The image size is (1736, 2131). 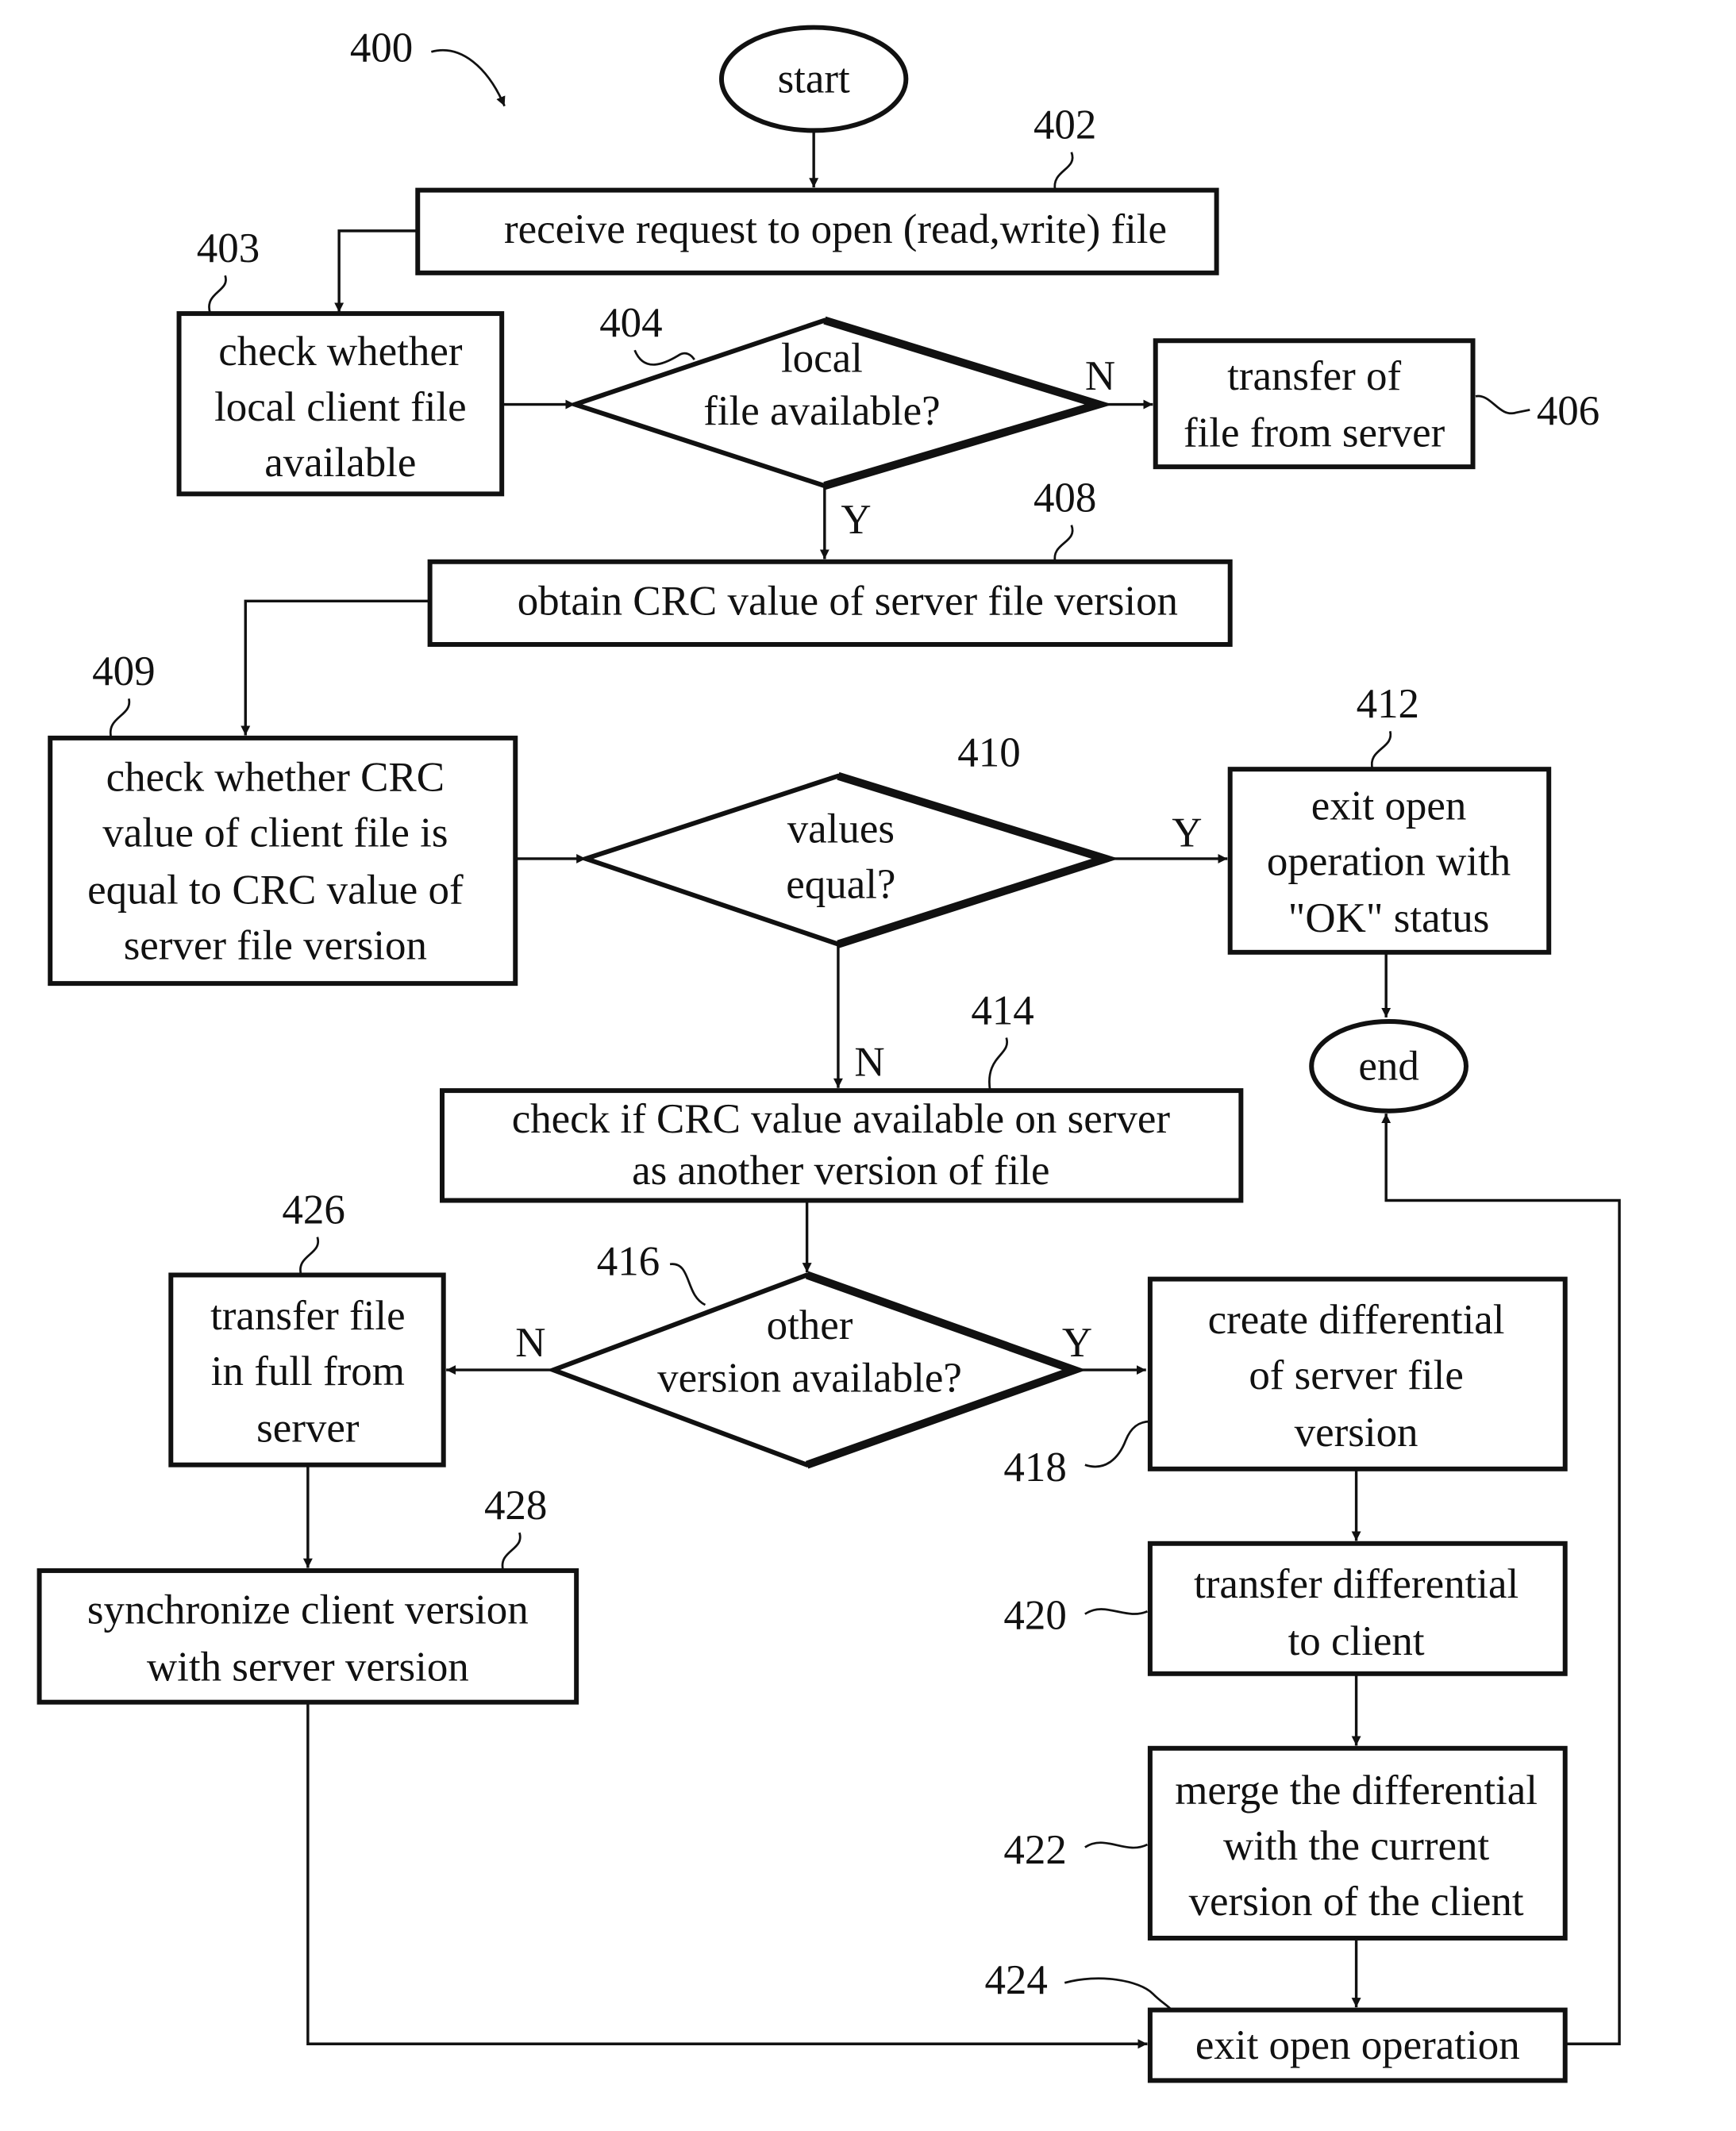 What do you see at coordinates (1356, 1902) in the screenshot?
I see `node-422-line: version of the client` at bounding box center [1356, 1902].